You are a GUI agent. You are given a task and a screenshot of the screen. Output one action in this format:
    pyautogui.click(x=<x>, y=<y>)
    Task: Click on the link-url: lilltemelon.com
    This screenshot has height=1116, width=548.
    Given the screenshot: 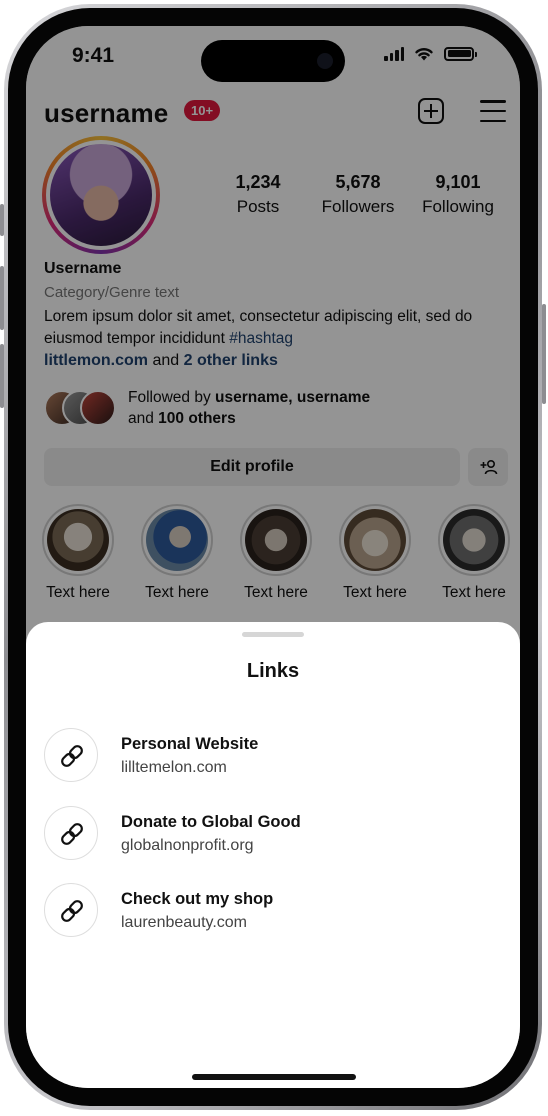 What is the action you would take?
    pyautogui.click(x=174, y=767)
    